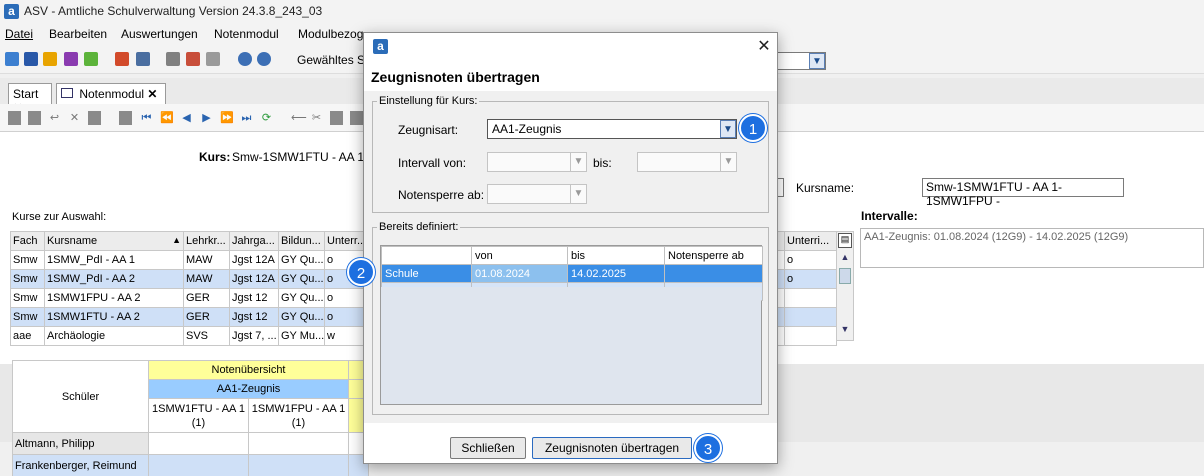 Image resolution: width=1204 pixels, height=476 pixels. I want to click on first-record-icon: ⏮, so click(146, 118).